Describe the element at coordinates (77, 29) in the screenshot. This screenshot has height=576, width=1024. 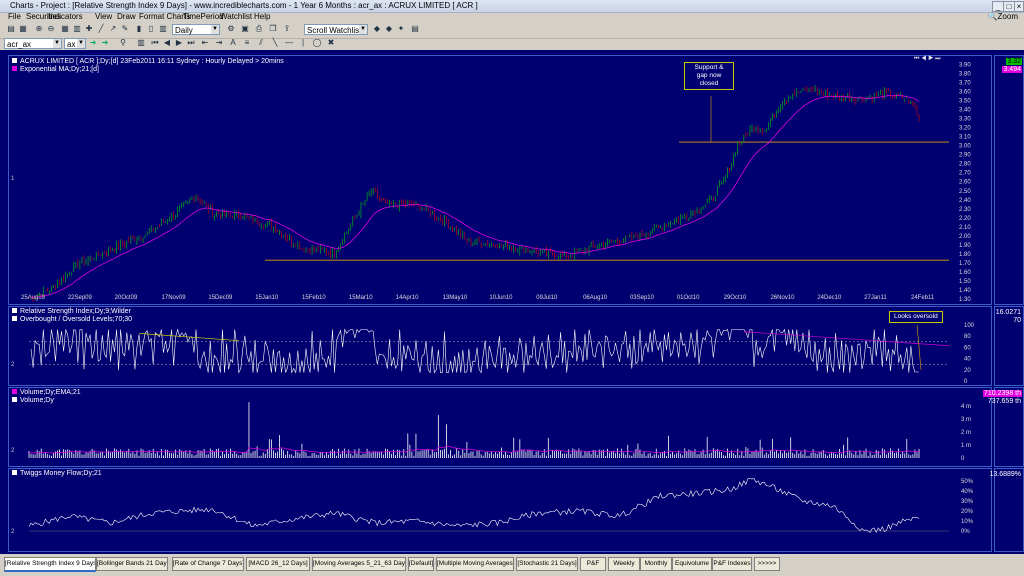
I see `grid-minus-icon: ▥` at that location.